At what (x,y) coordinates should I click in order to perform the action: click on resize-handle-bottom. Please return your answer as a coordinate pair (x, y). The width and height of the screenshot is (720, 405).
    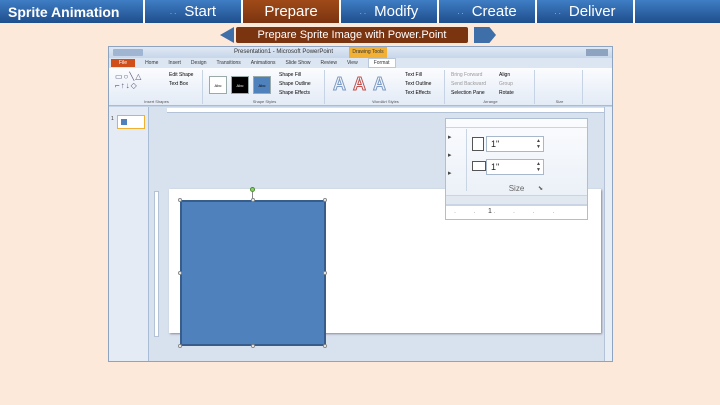
    Looking at the image, I should click on (253, 346).